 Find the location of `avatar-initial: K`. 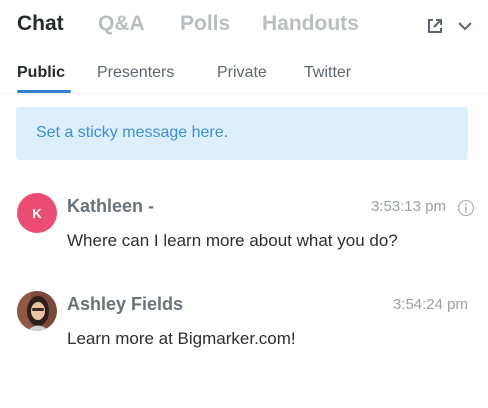

avatar-initial: K is located at coordinates (37, 213).